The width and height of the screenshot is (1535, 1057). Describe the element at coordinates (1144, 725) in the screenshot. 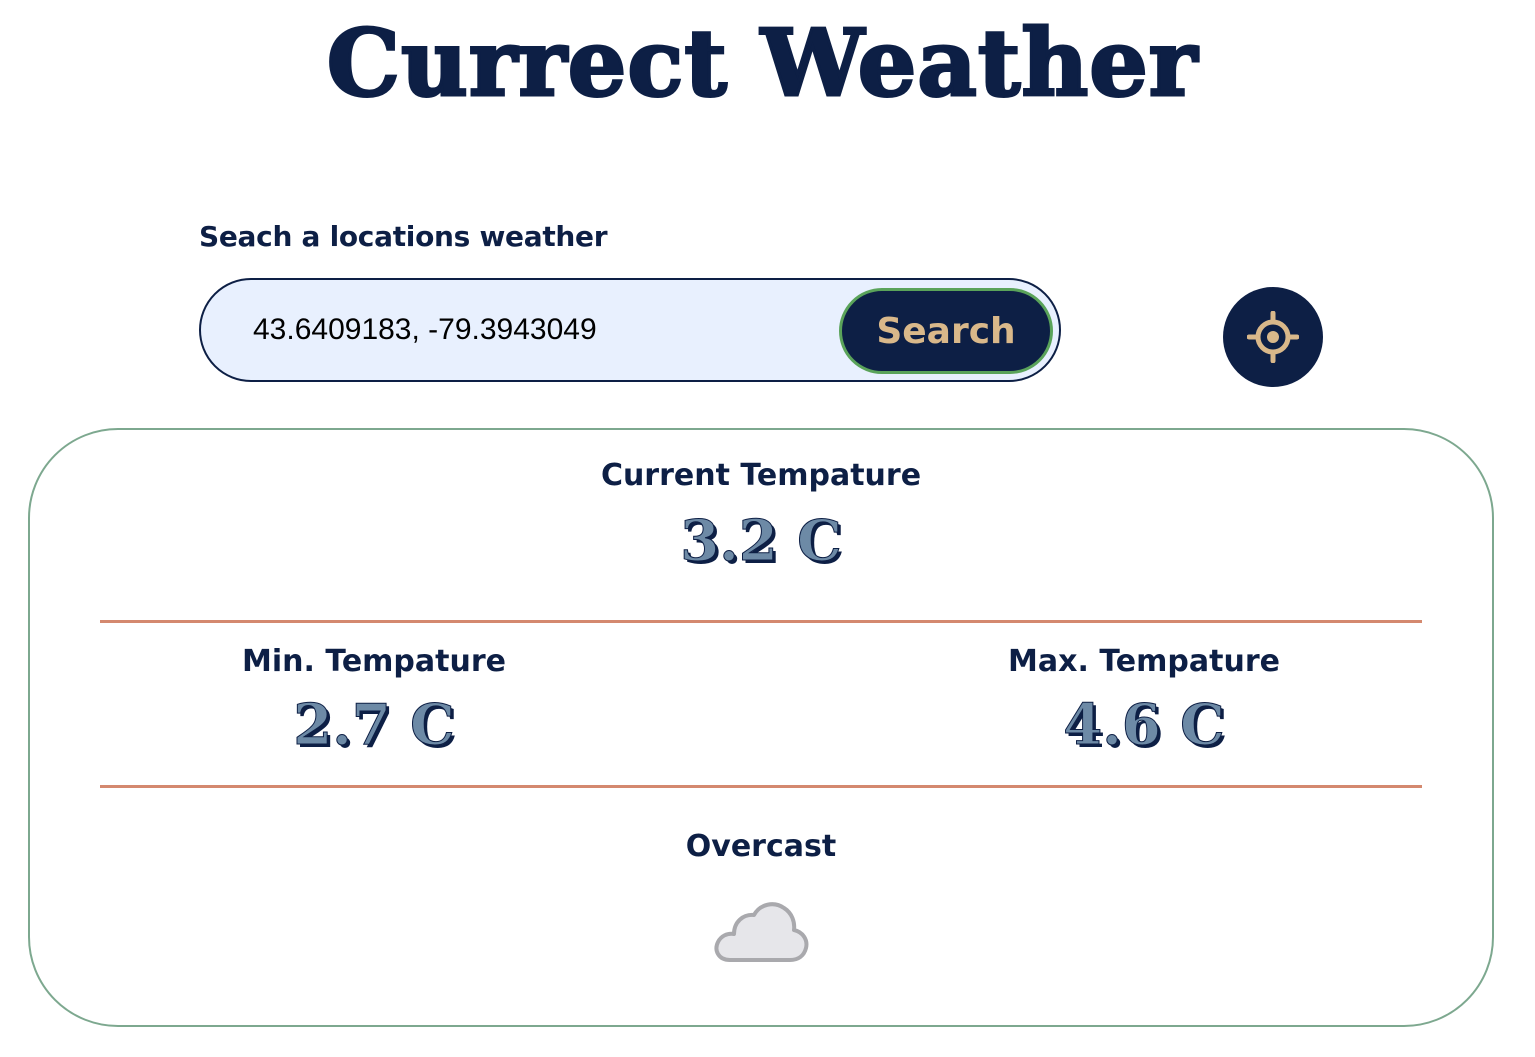

I see `max-temperature-value: 4.6 C` at that location.